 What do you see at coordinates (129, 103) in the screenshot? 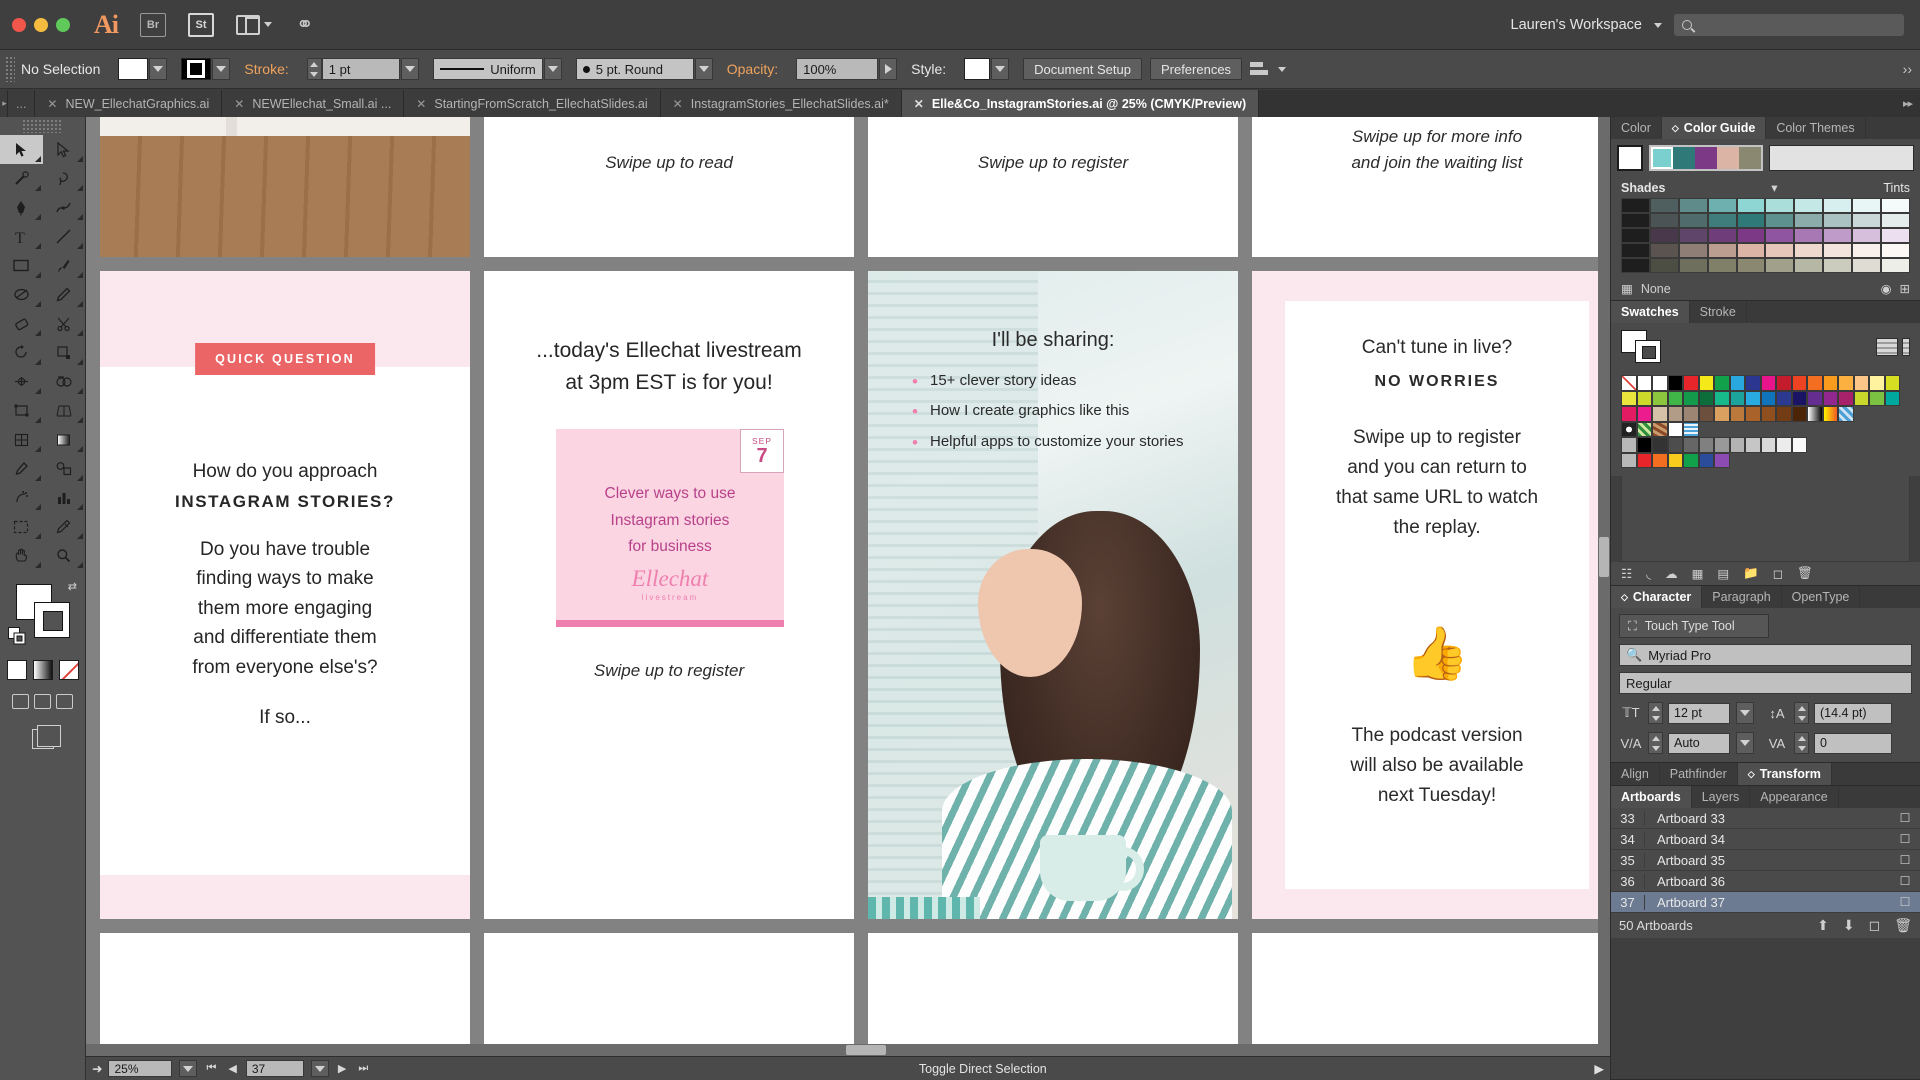
I see `tab-new-ellechat-graphics: ✕ NEW_EllechatGraphics.ai` at bounding box center [129, 103].